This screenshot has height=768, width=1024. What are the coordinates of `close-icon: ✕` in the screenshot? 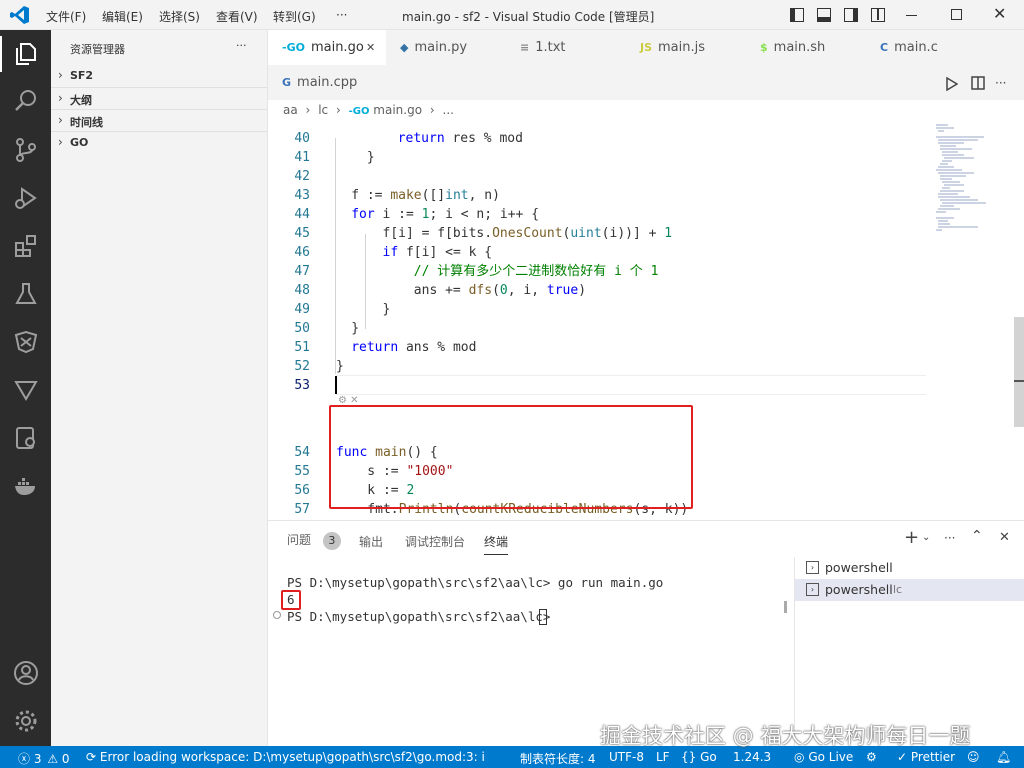 It's located at (370, 47).